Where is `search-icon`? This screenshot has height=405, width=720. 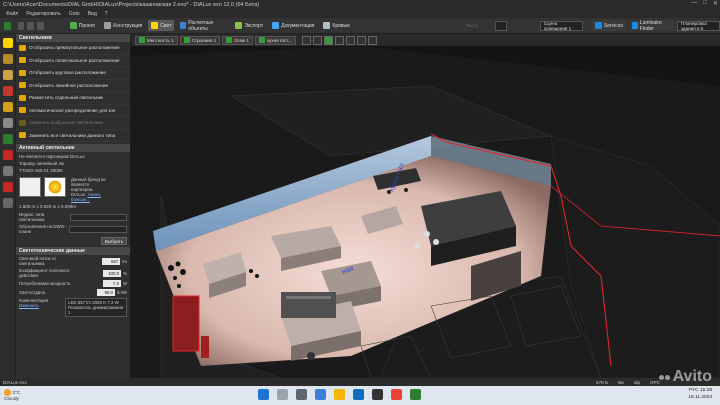
search-icon is located at coordinates (282, 394).